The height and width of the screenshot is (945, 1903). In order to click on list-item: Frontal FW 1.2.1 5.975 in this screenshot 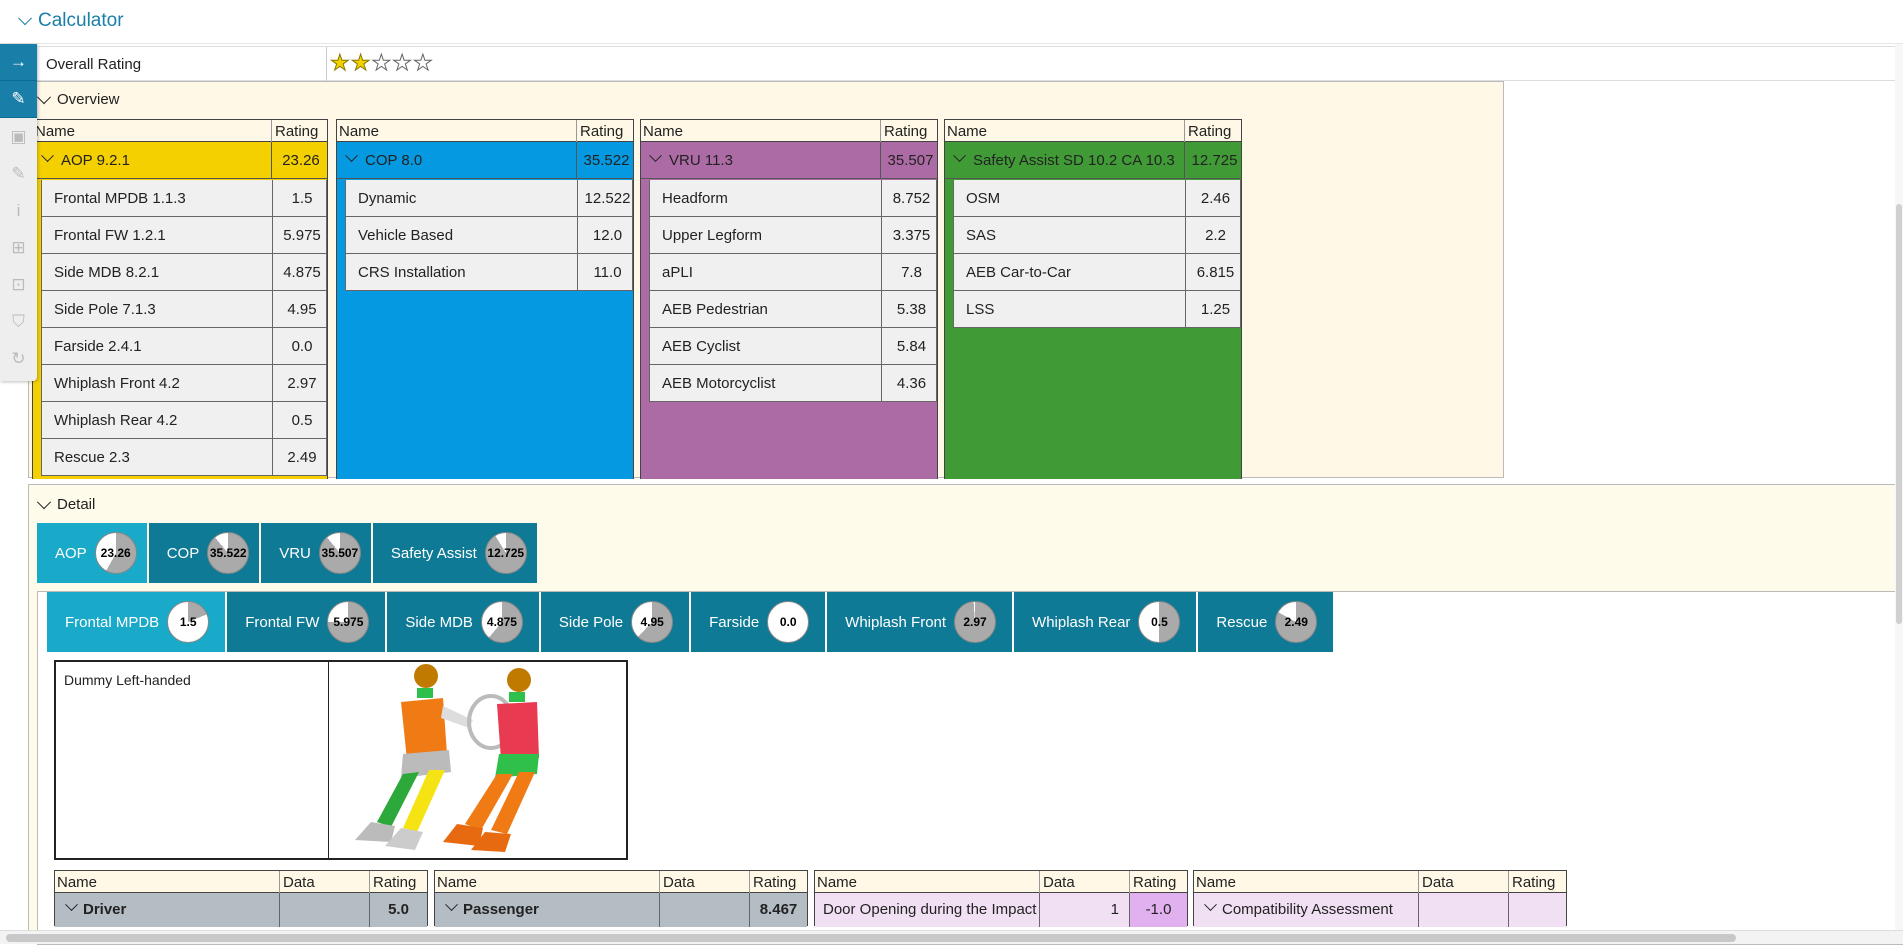, I will do `click(184, 235)`.